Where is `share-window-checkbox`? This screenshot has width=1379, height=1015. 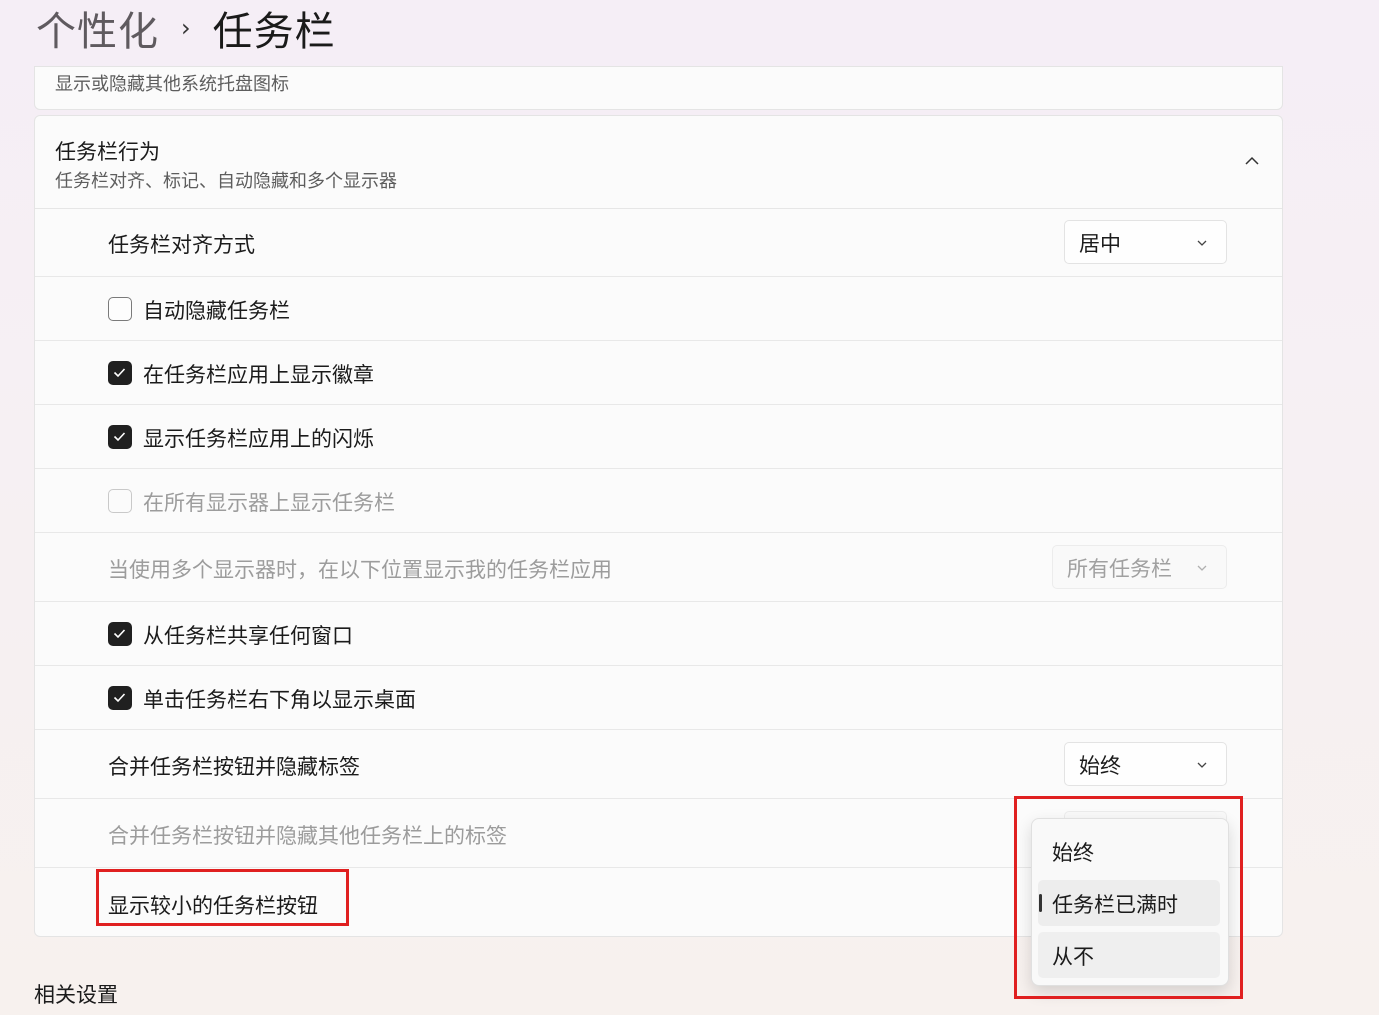 share-window-checkbox is located at coordinates (120, 634).